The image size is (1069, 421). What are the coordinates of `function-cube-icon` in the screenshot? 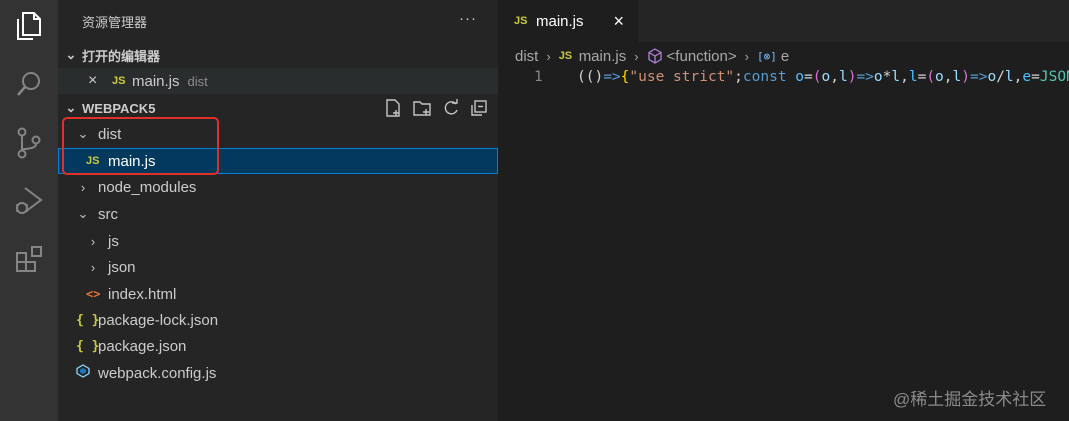 It's located at (654, 56).